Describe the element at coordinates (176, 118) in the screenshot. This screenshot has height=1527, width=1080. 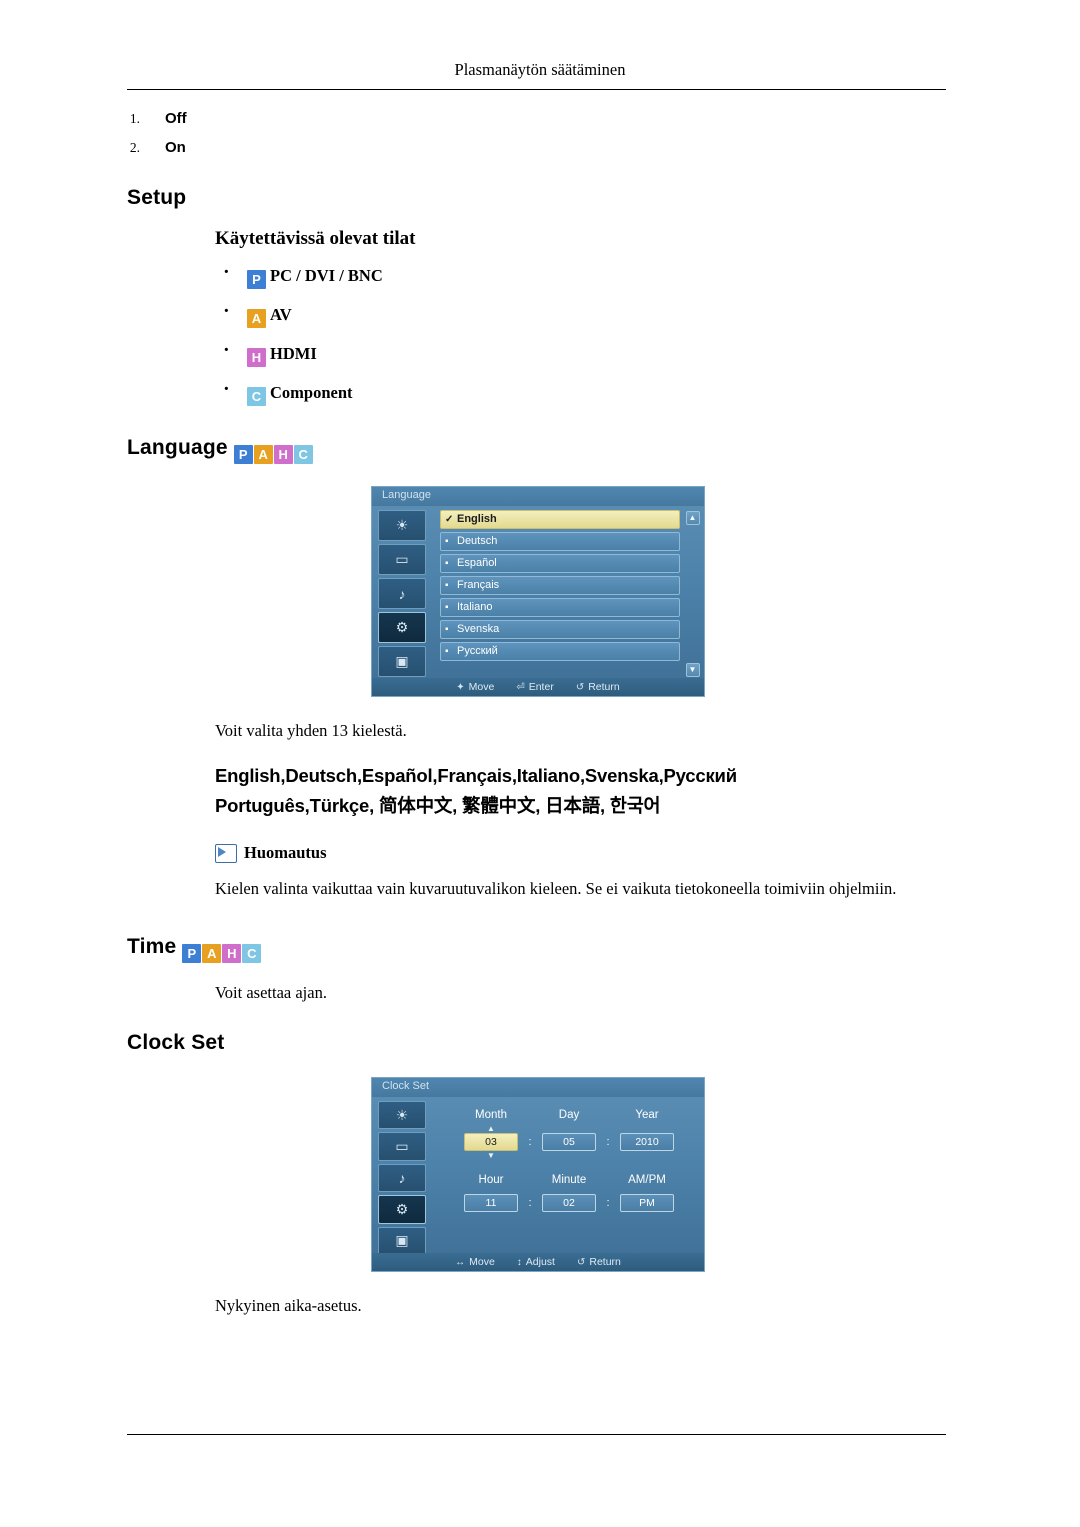
I see `list-item-label: Off` at that location.